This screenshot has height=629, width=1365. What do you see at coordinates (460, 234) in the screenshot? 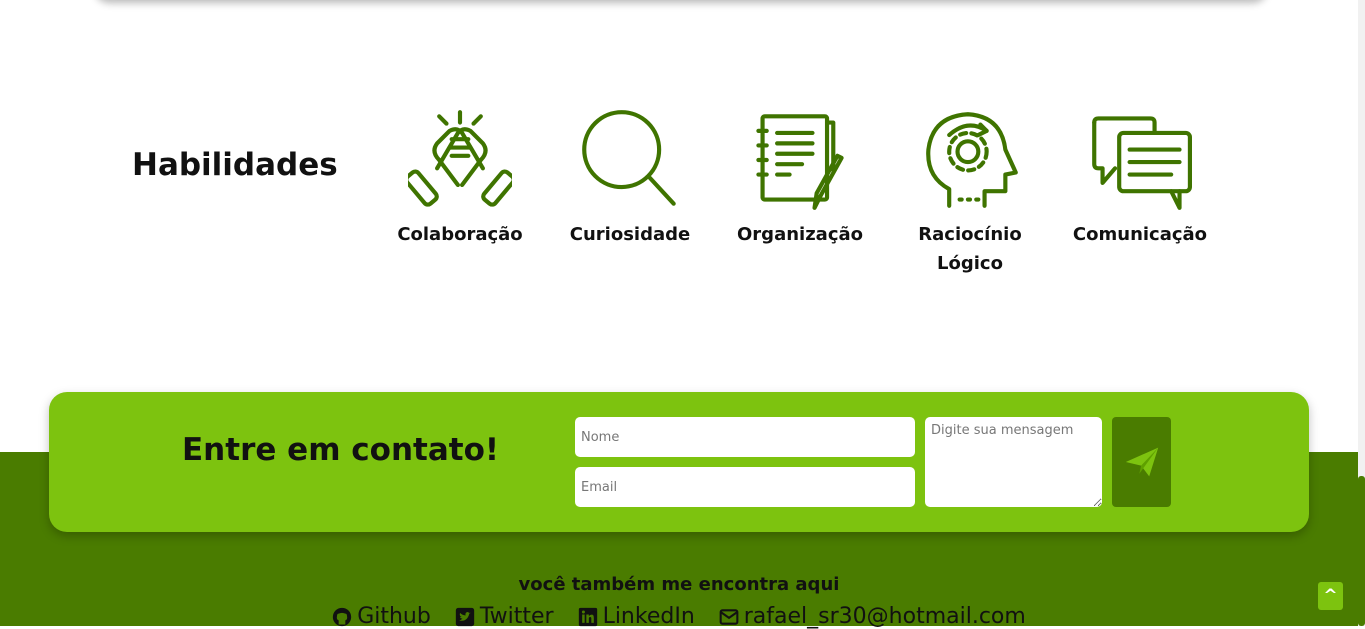
I see `skill-label: Colaboração` at bounding box center [460, 234].